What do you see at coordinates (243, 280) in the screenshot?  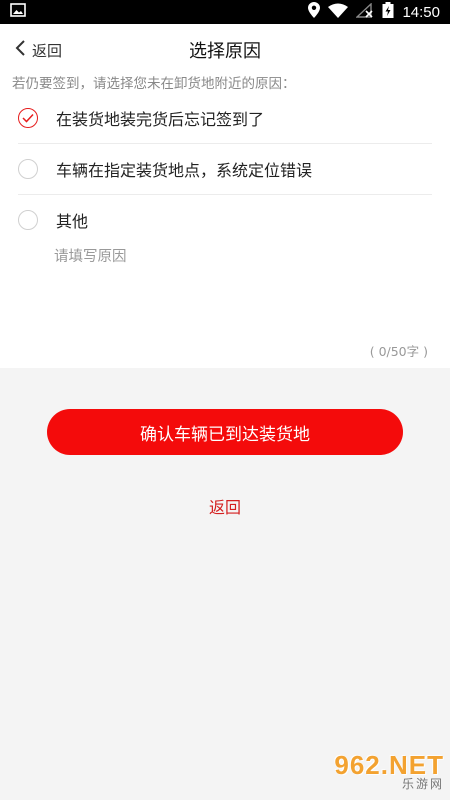 I see `reason-textarea` at bounding box center [243, 280].